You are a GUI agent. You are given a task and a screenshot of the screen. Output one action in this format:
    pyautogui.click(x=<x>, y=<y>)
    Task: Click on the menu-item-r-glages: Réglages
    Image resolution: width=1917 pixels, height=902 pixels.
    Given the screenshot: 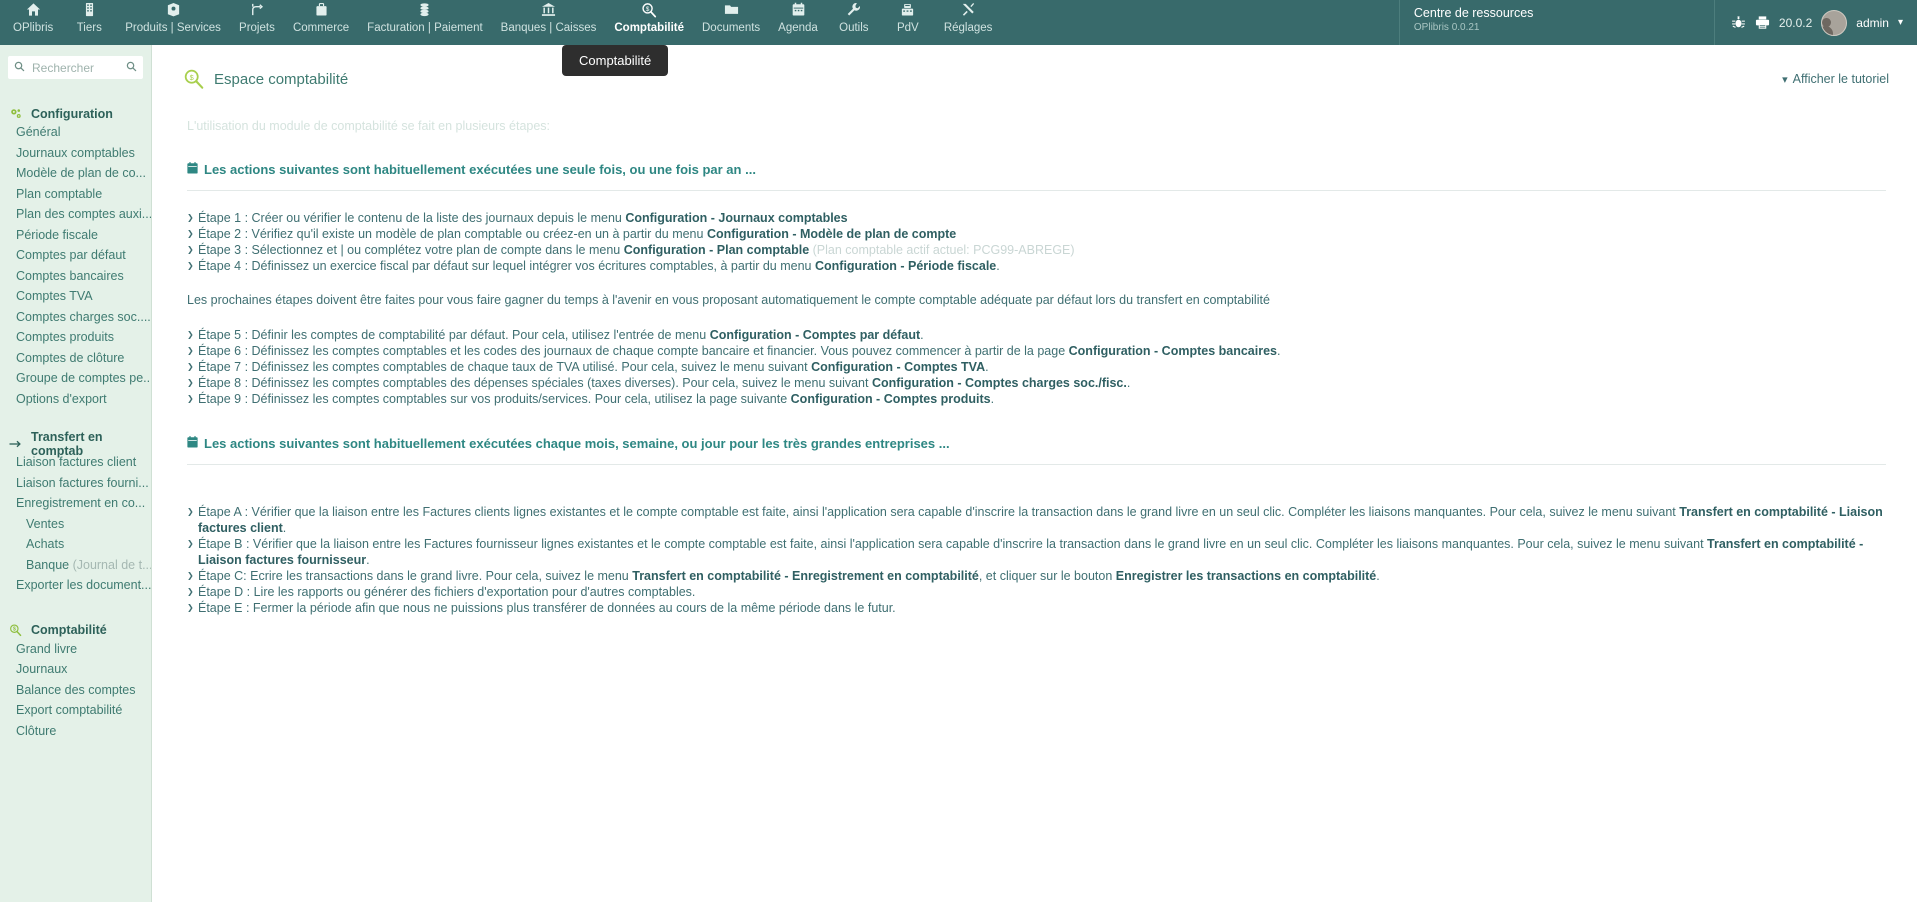 What is the action you would take?
    pyautogui.click(x=968, y=17)
    